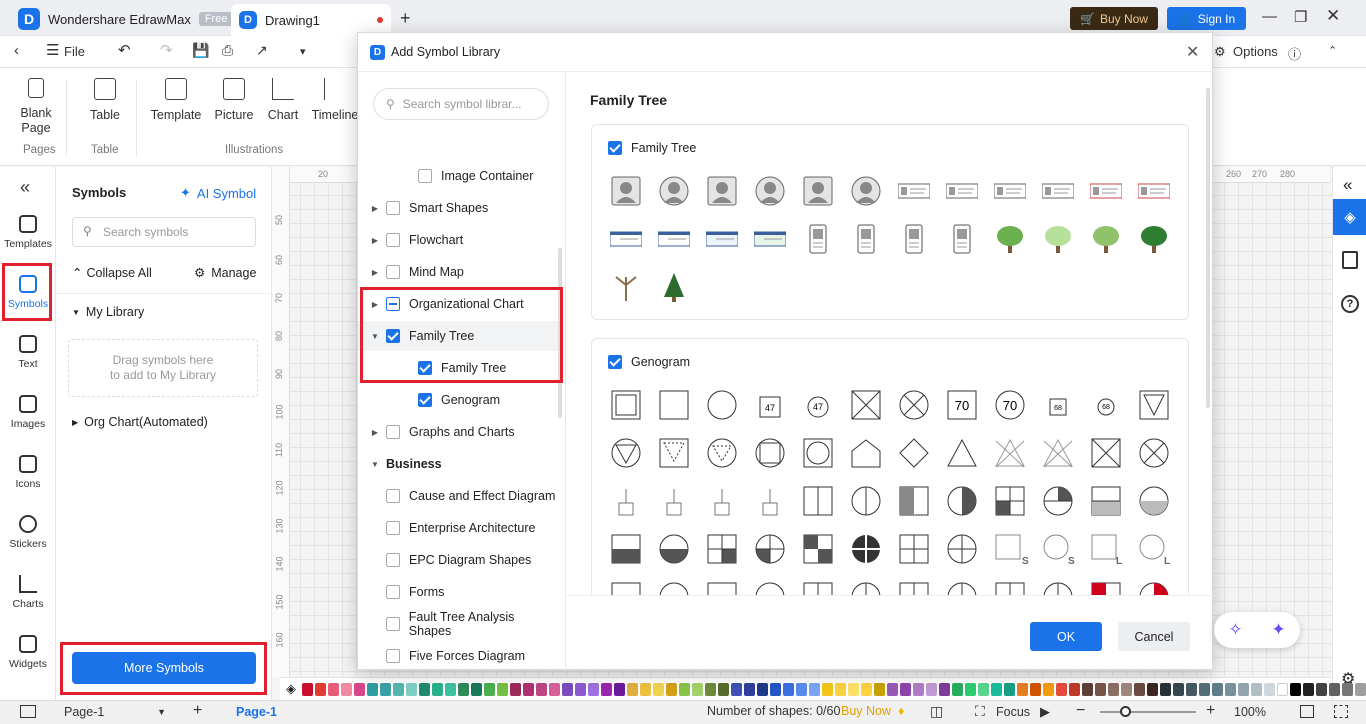  I want to click on caret-right-icon: ▶, so click(375, 272).